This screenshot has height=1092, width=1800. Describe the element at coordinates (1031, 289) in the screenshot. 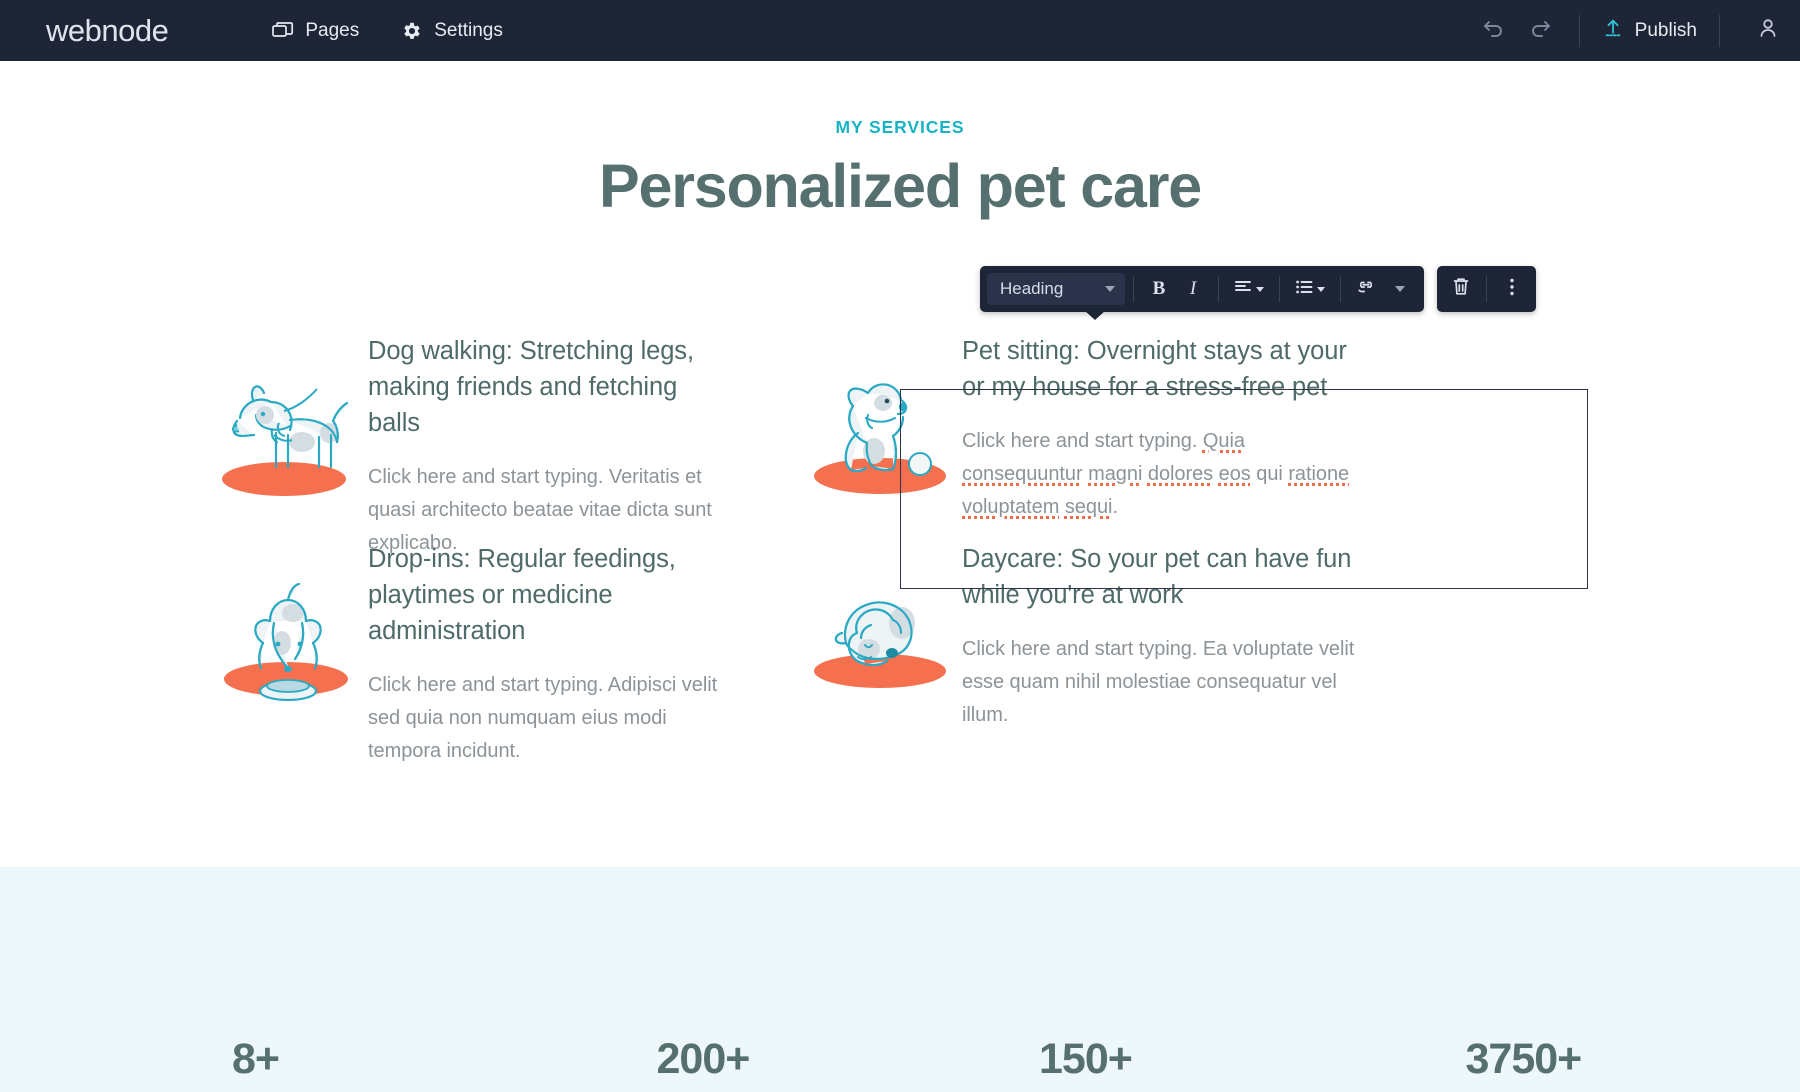

I see `paragraph-style-value: Heading` at that location.